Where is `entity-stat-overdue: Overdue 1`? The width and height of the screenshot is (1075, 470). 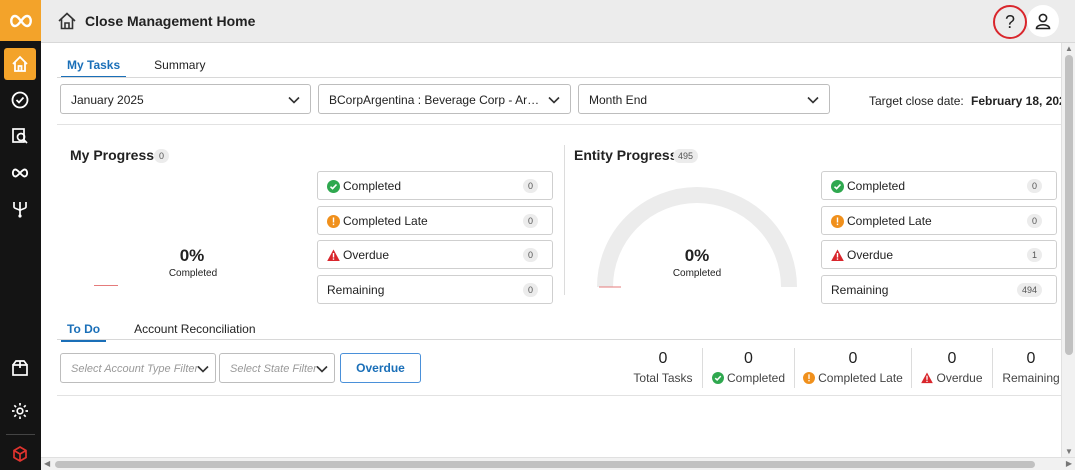
entity-stat-overdue: Overdue 1 is located at coordinates (939, 254).